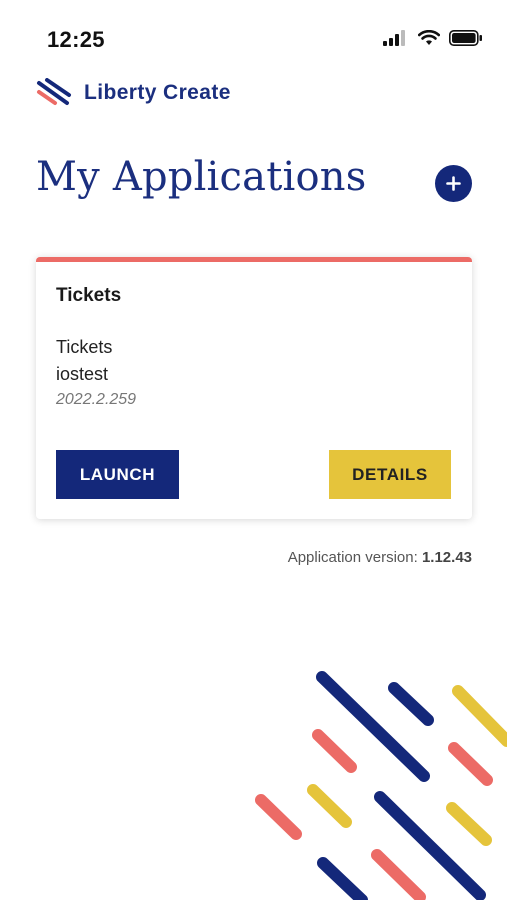  Describe the element at coordinates (84, 347) in the screenshot. I see `application-name: Tickets` at that location.